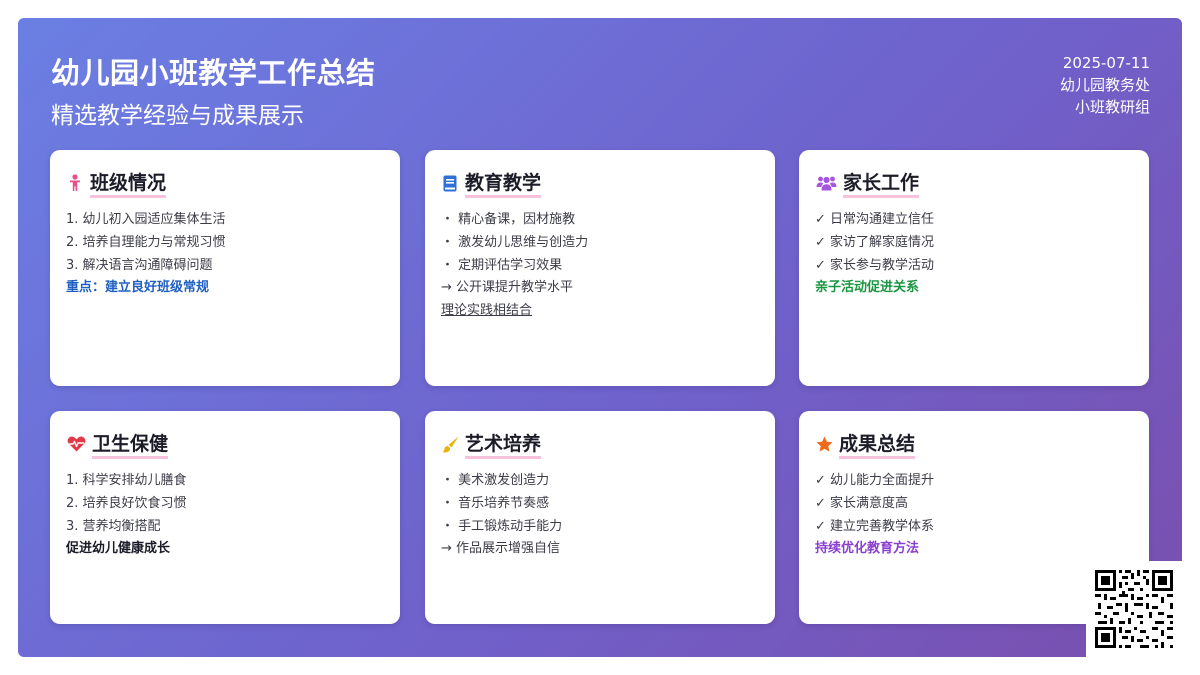 This screenshot has width=1200, height=675. I want to click on list-item: 3. 营养均衡搭配, so click(113, 526).